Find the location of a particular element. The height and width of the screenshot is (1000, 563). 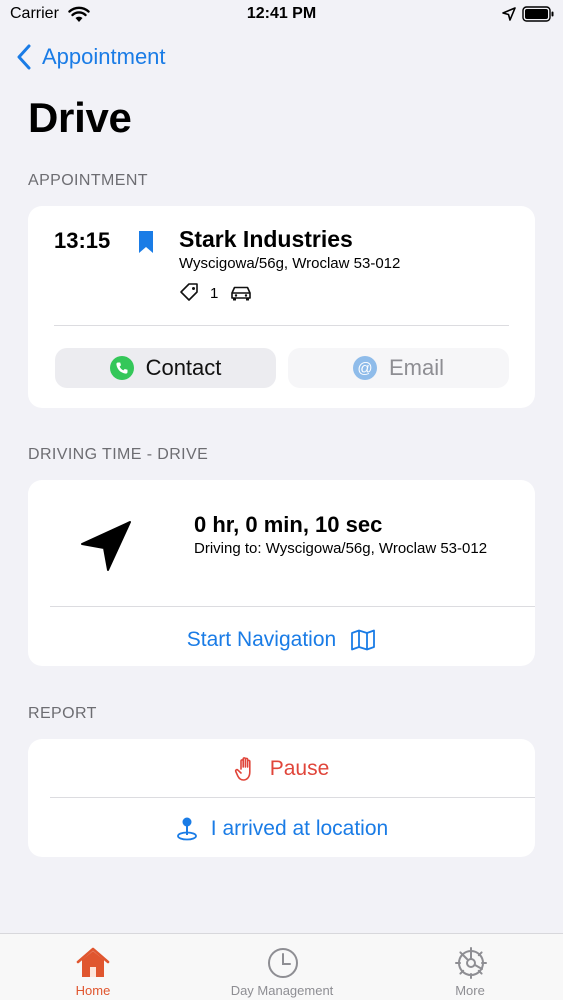

pause-button: Pause is located at coordinates (281, 769).